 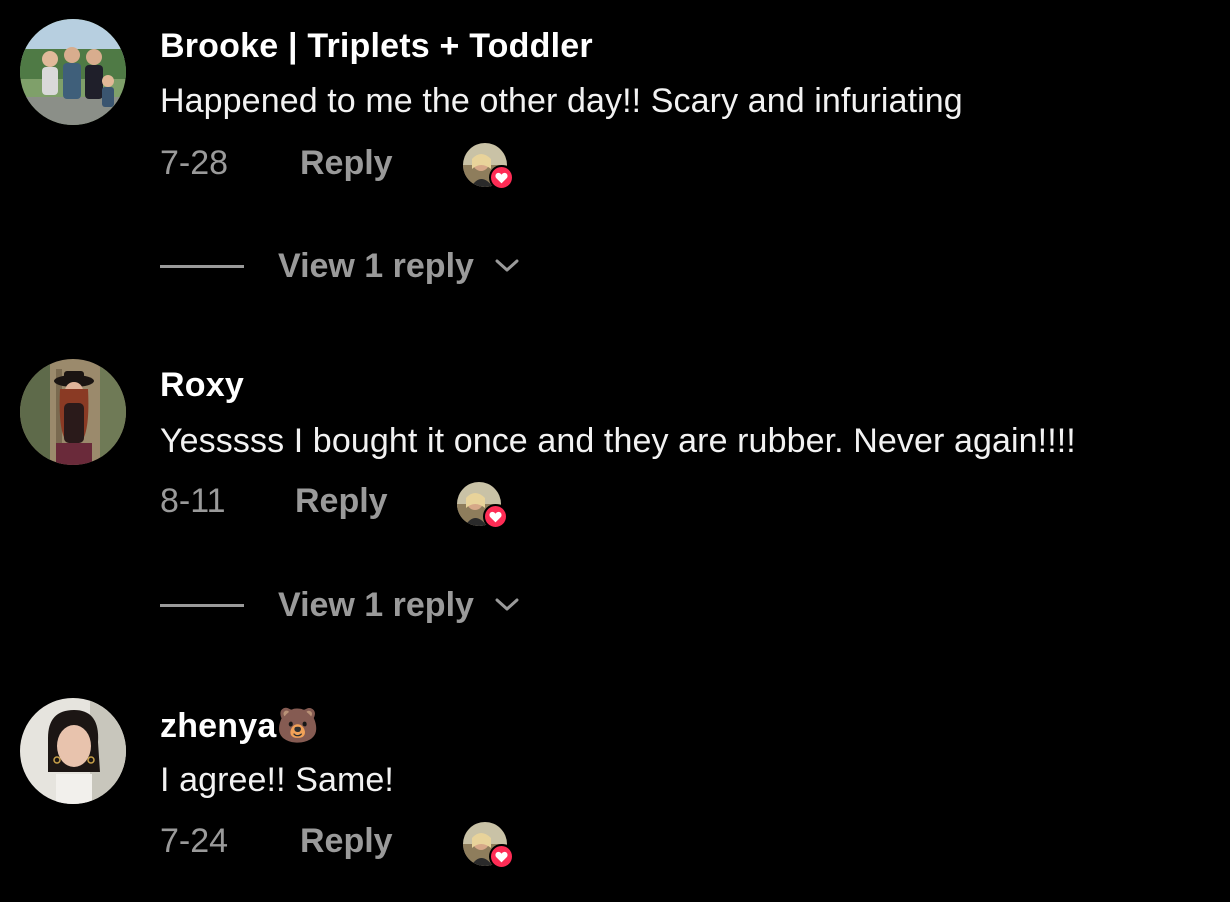 I want to click on comment-username: zhenya🐻, so click(x=239, y=726).